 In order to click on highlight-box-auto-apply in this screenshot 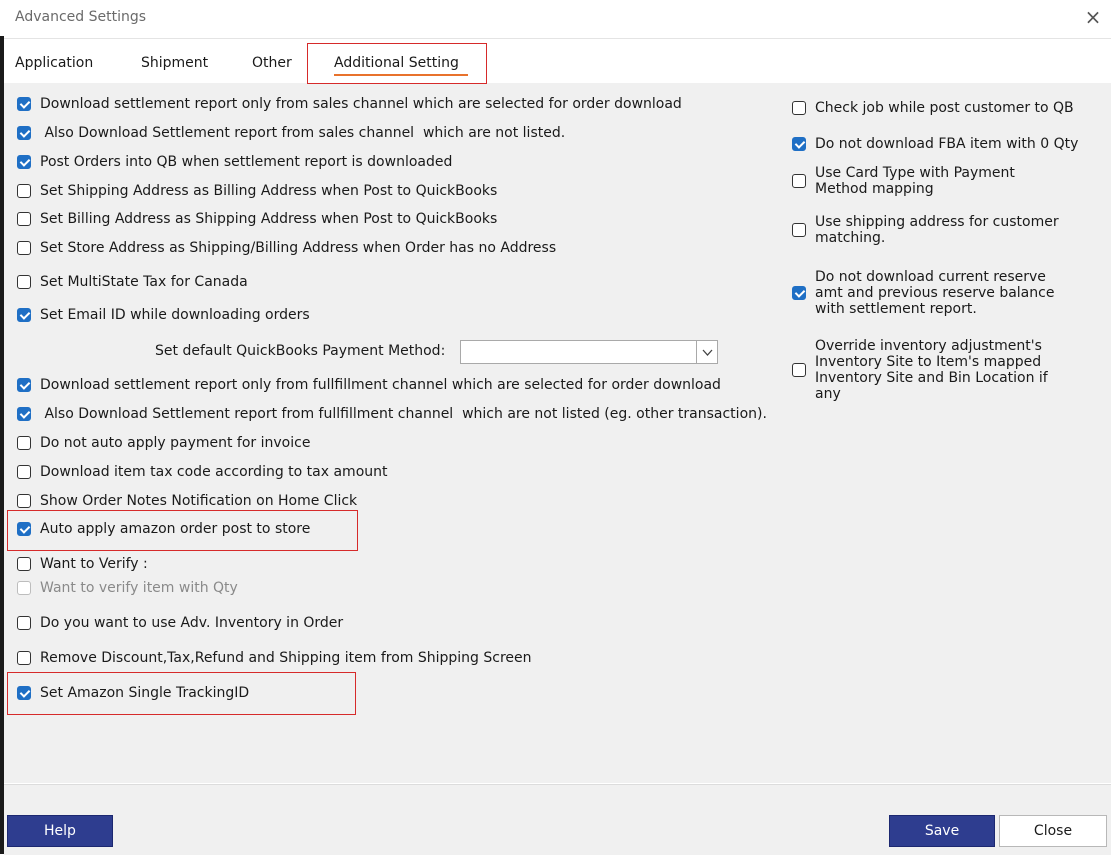, I will do `click(182, 530)`.